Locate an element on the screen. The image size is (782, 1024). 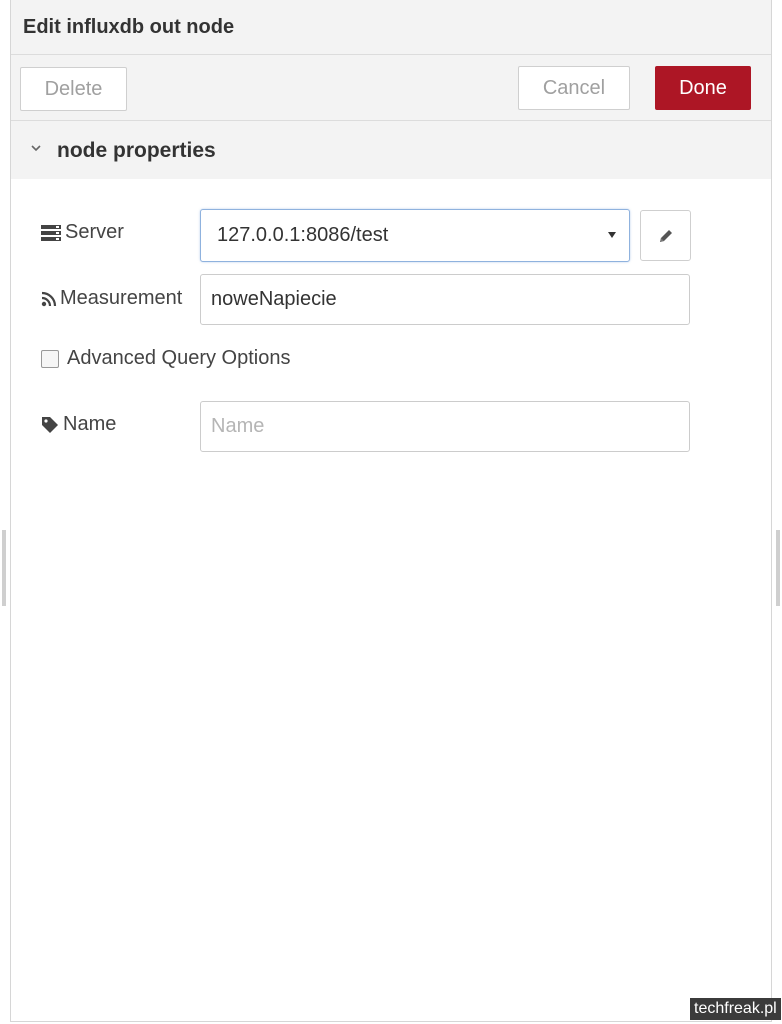
tray-header: Edit influxdb out node is located at coordinates (391, 27).